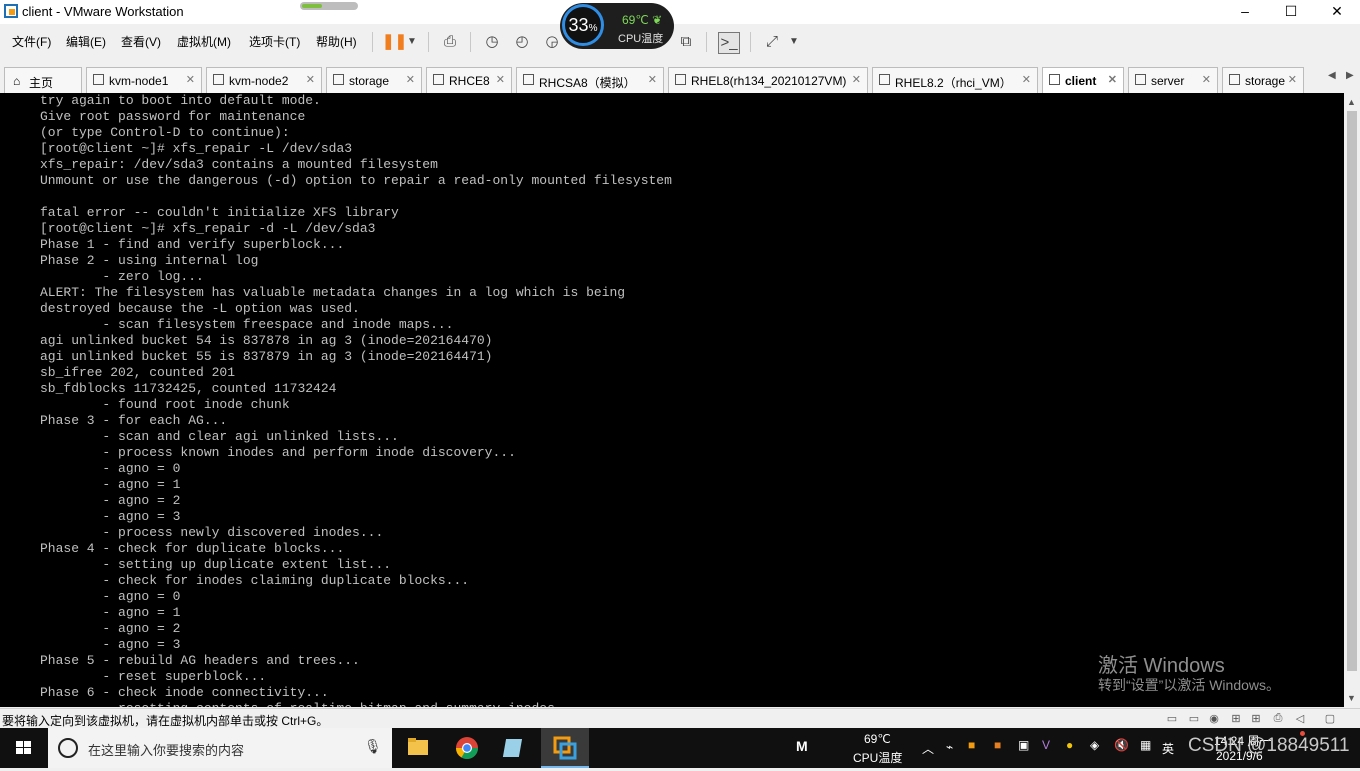 Image resolution: width=1360 pixels, height=771 pixels. What do you see at coordinates (373, 746) in the screenshot?
I see `microphone-icon: 🎙` at bounding box center [373, 746].